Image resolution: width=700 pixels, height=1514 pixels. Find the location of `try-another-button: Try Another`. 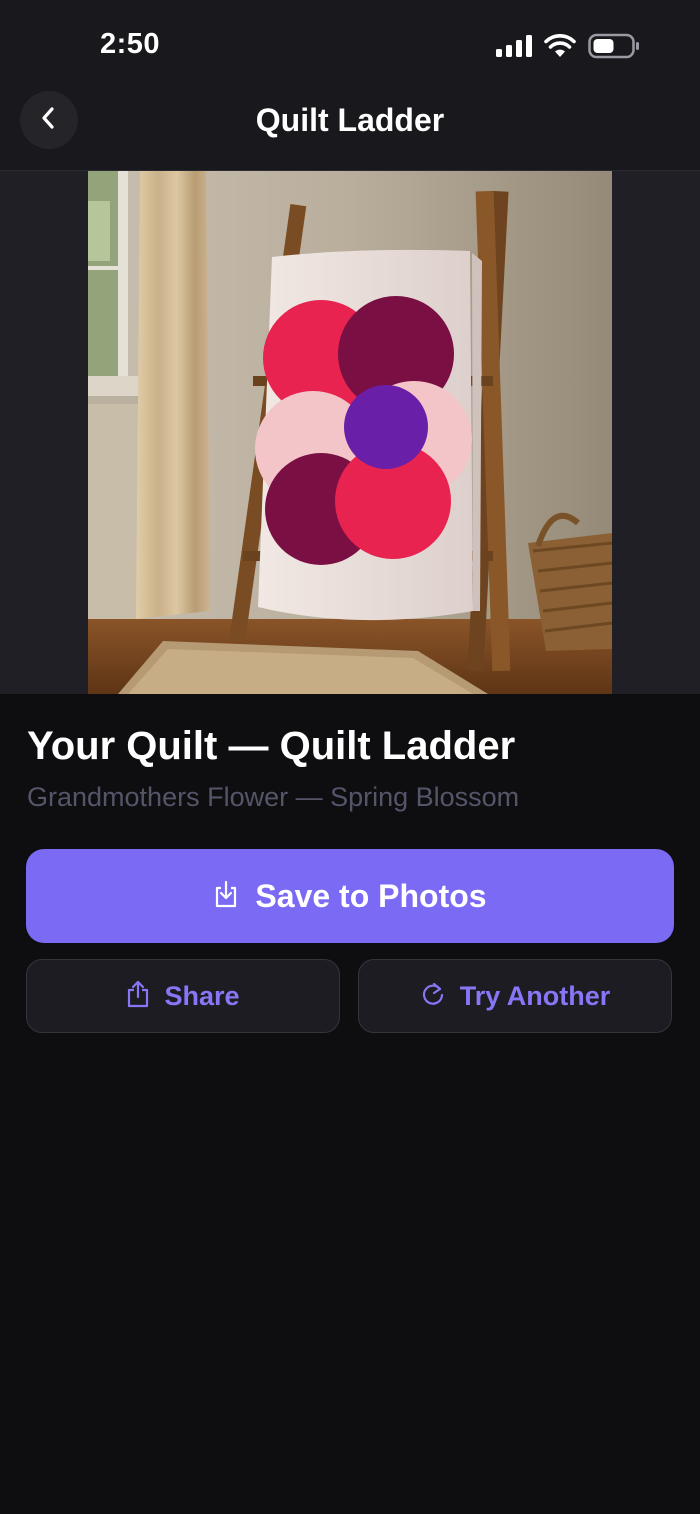

try-another-button: Try Another is located at coordinates (515, 996).